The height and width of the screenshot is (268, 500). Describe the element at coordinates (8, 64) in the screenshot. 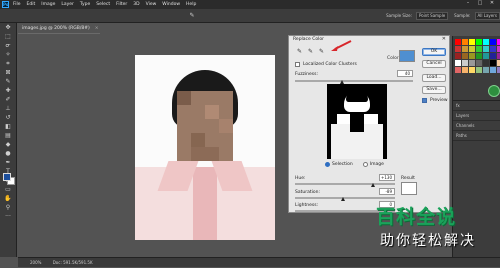

I see `crop-tool-icon: ⌗` at that location.